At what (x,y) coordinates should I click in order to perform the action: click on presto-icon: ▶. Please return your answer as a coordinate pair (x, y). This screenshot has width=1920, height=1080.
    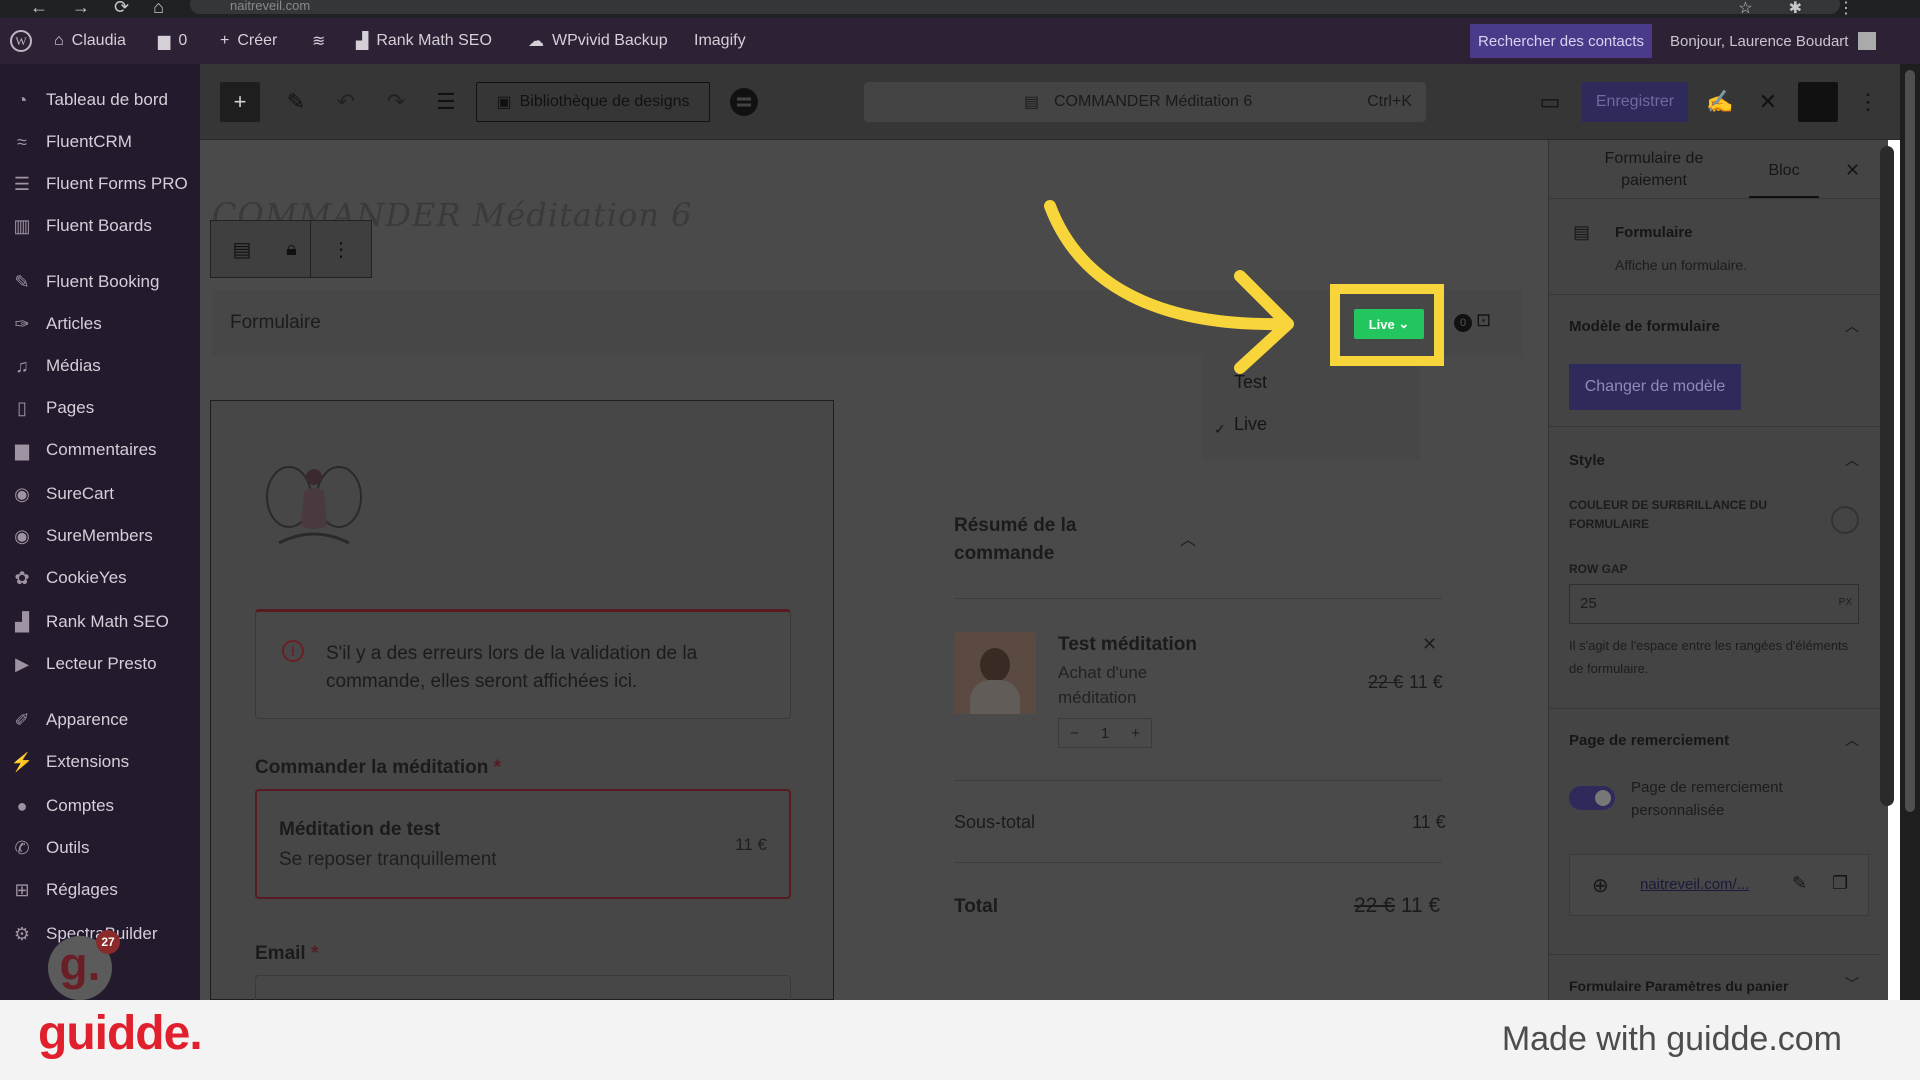
    Looking at the image, I should click on (22, 663).